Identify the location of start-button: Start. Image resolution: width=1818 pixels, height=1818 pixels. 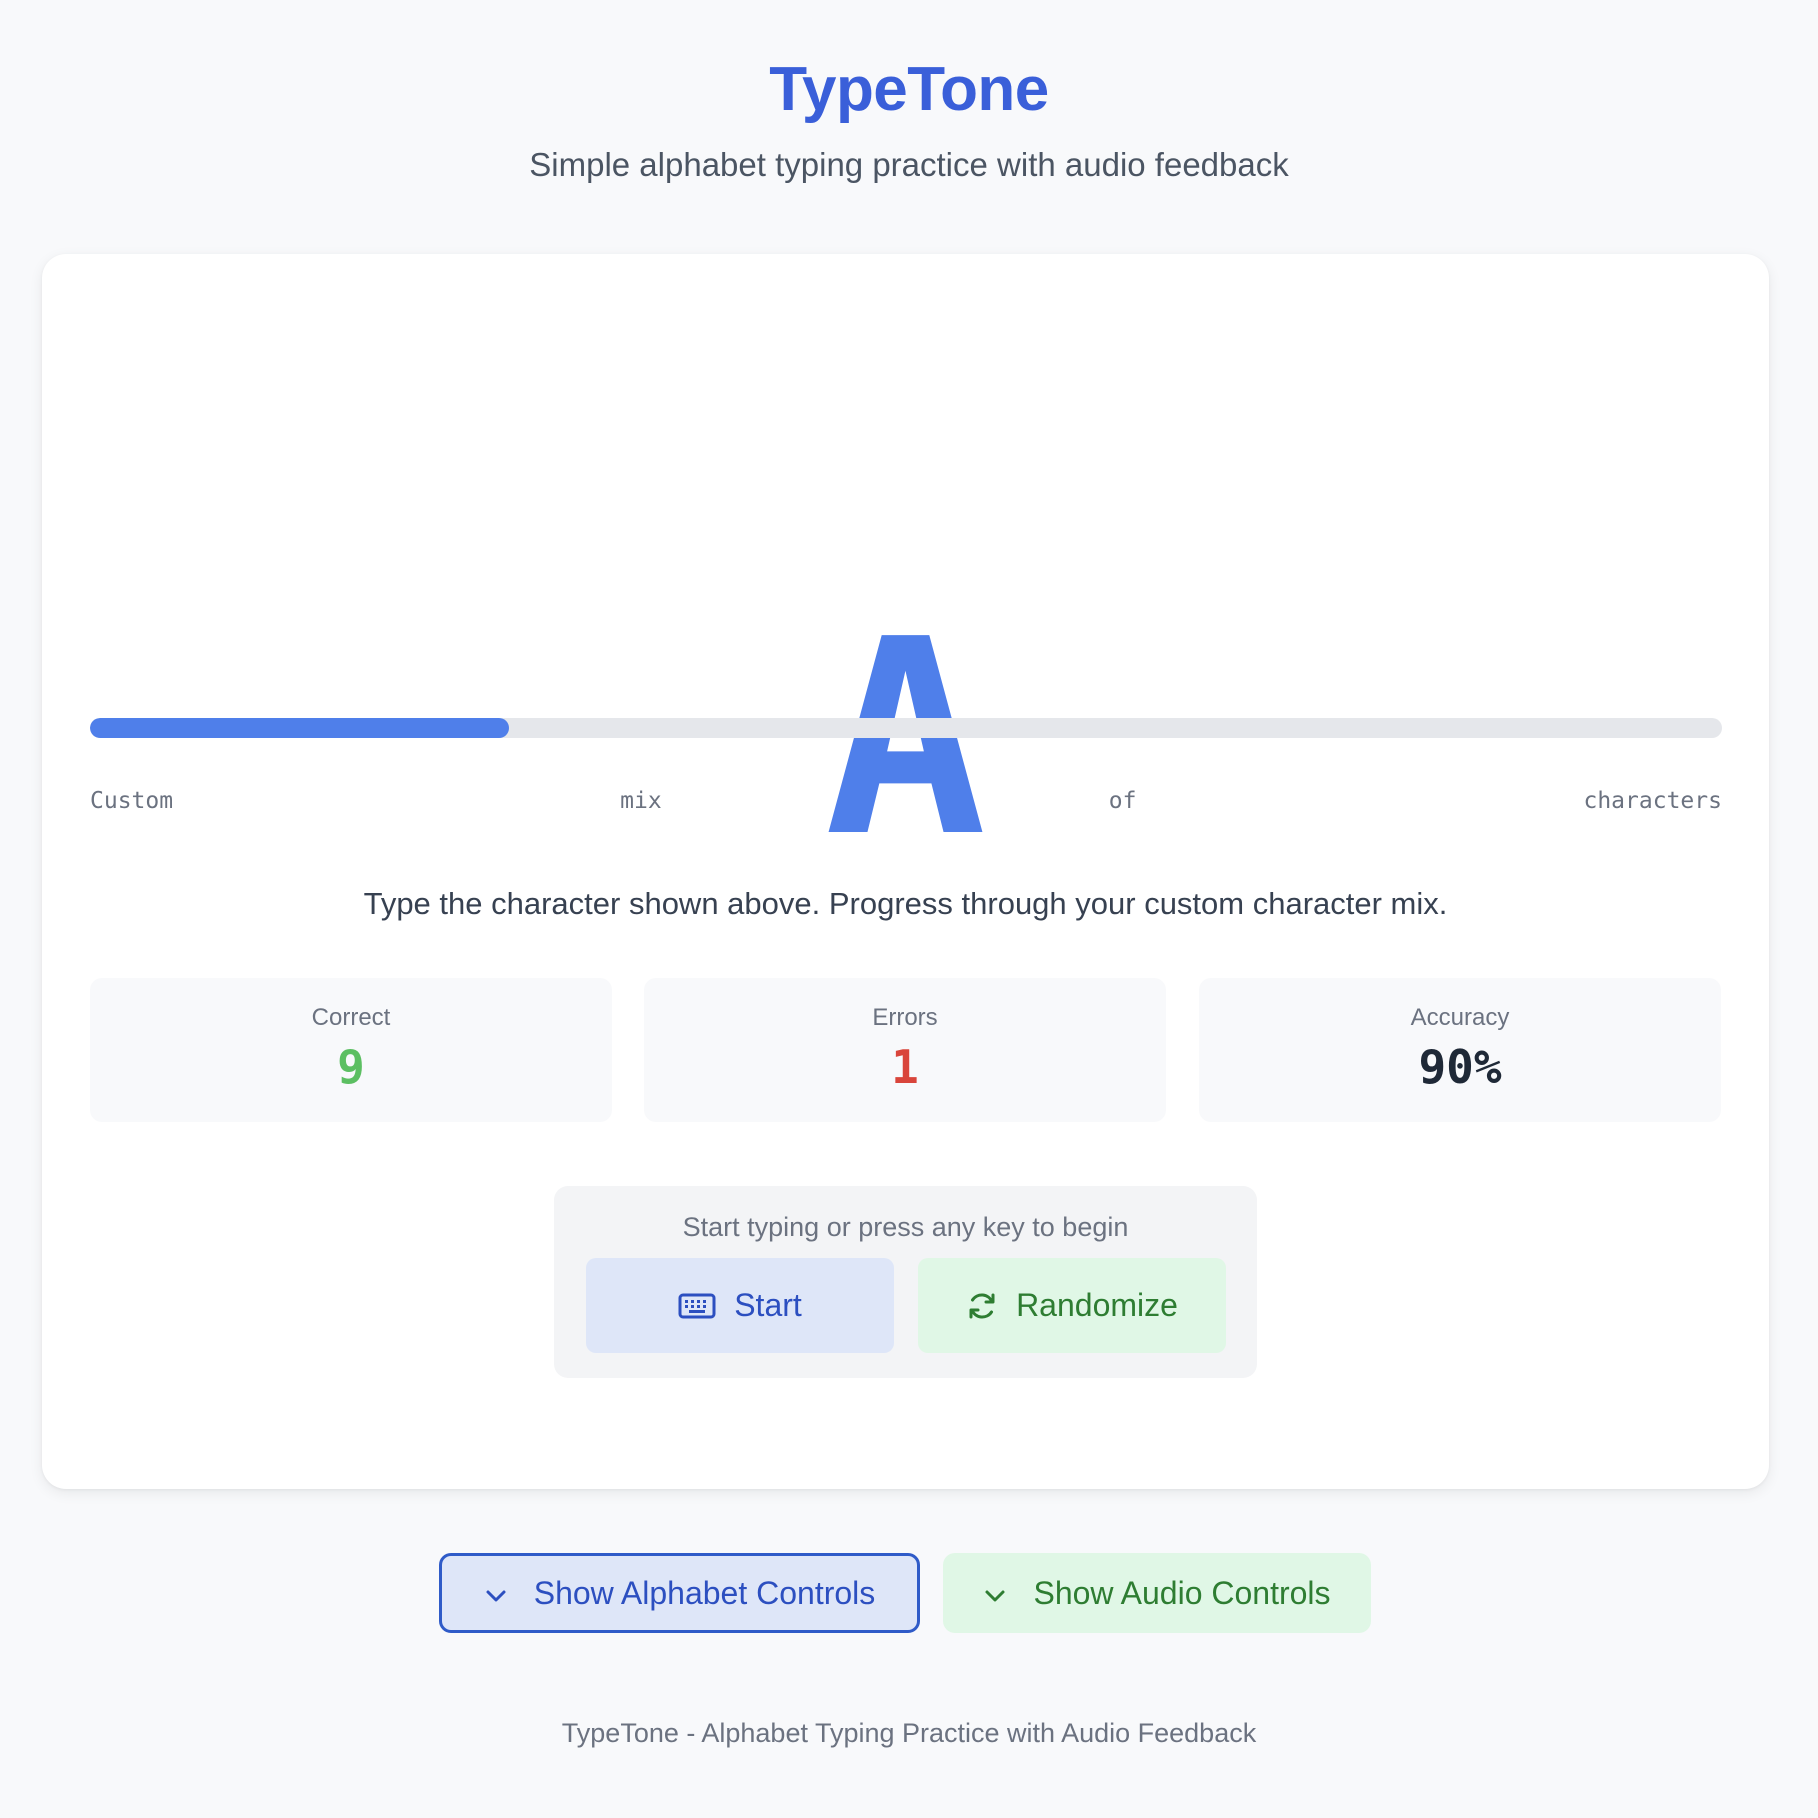
(740, 1305).